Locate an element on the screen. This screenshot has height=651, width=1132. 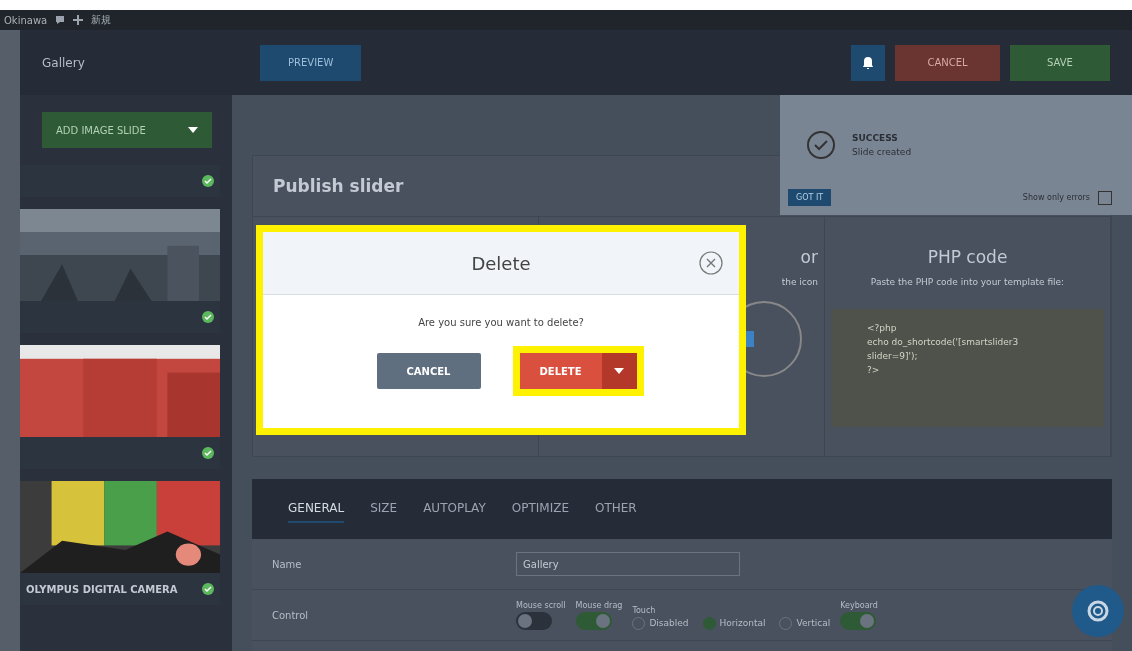
radio-option: Vertical is located at coordinates (805, 623).